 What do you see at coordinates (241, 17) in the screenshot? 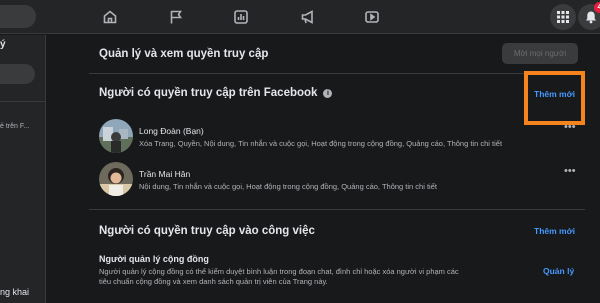
I see `insights-icon` at bounding box center [241, 17].